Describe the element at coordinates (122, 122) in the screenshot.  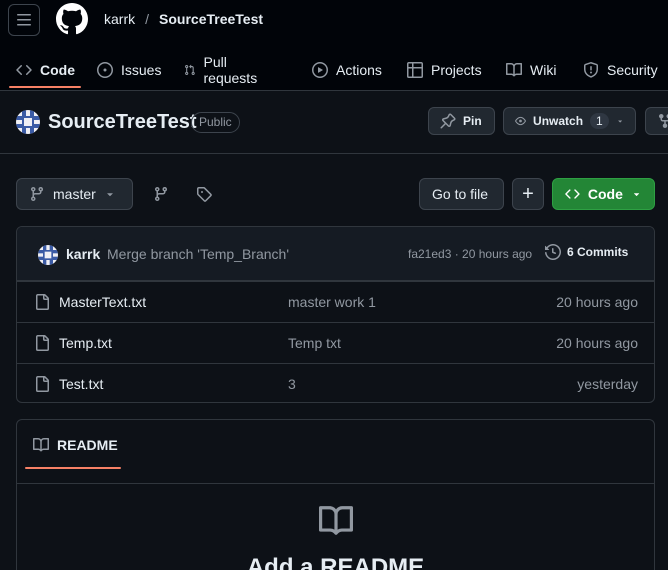
I see `repo-title: SourceTreeTest` at that location.